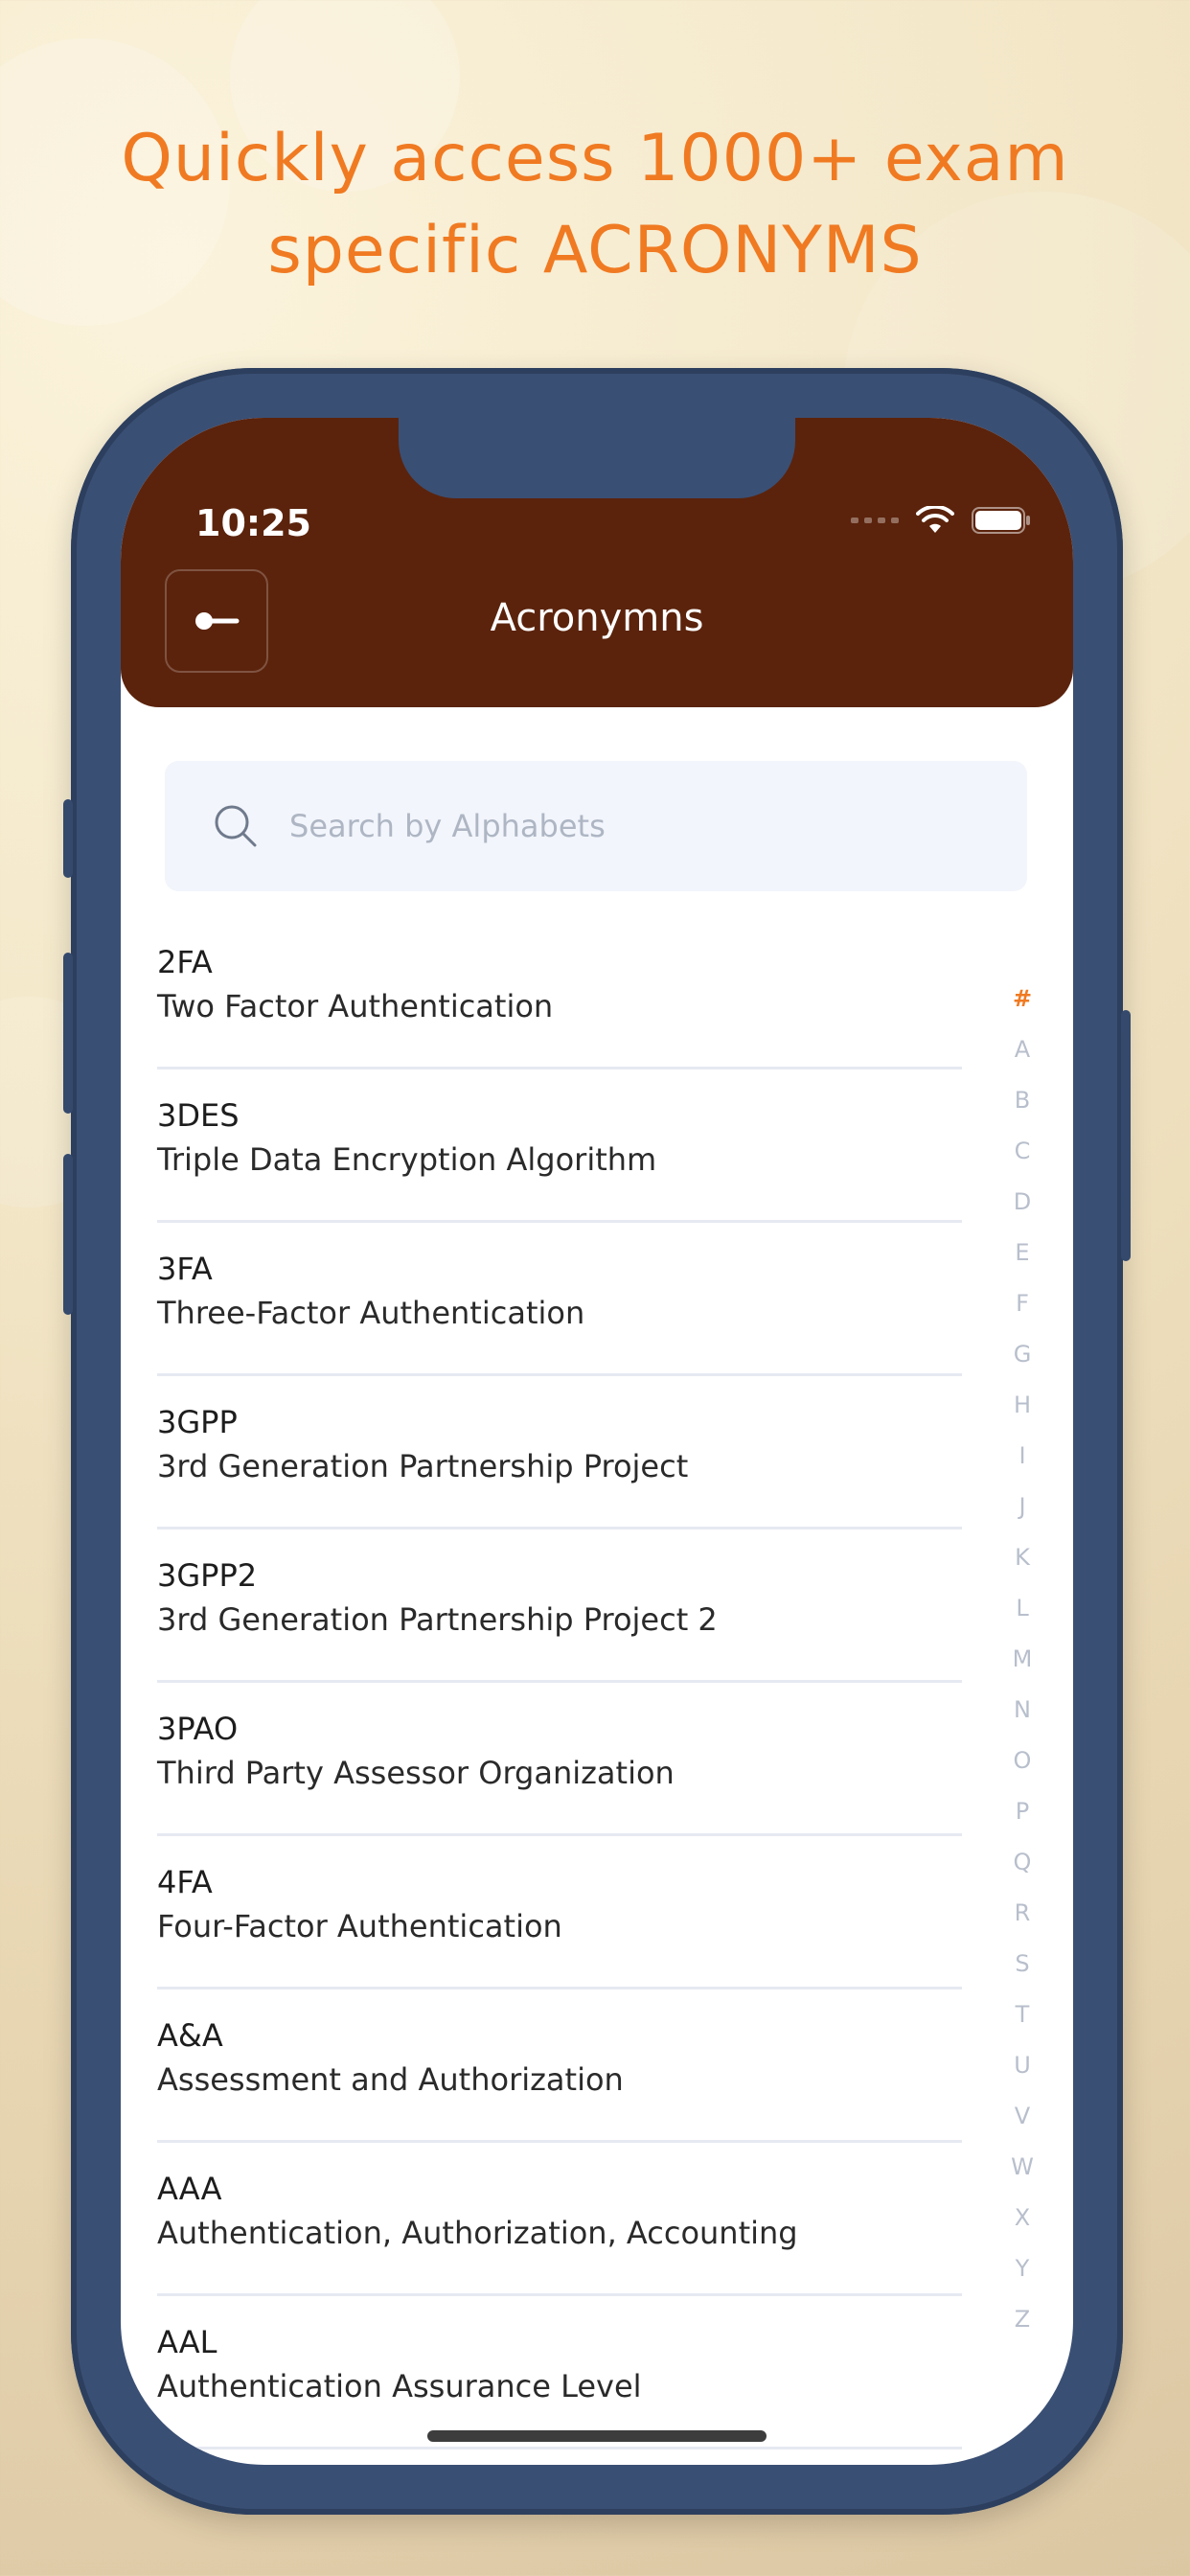  I want to click on notch, so click(597, 458).